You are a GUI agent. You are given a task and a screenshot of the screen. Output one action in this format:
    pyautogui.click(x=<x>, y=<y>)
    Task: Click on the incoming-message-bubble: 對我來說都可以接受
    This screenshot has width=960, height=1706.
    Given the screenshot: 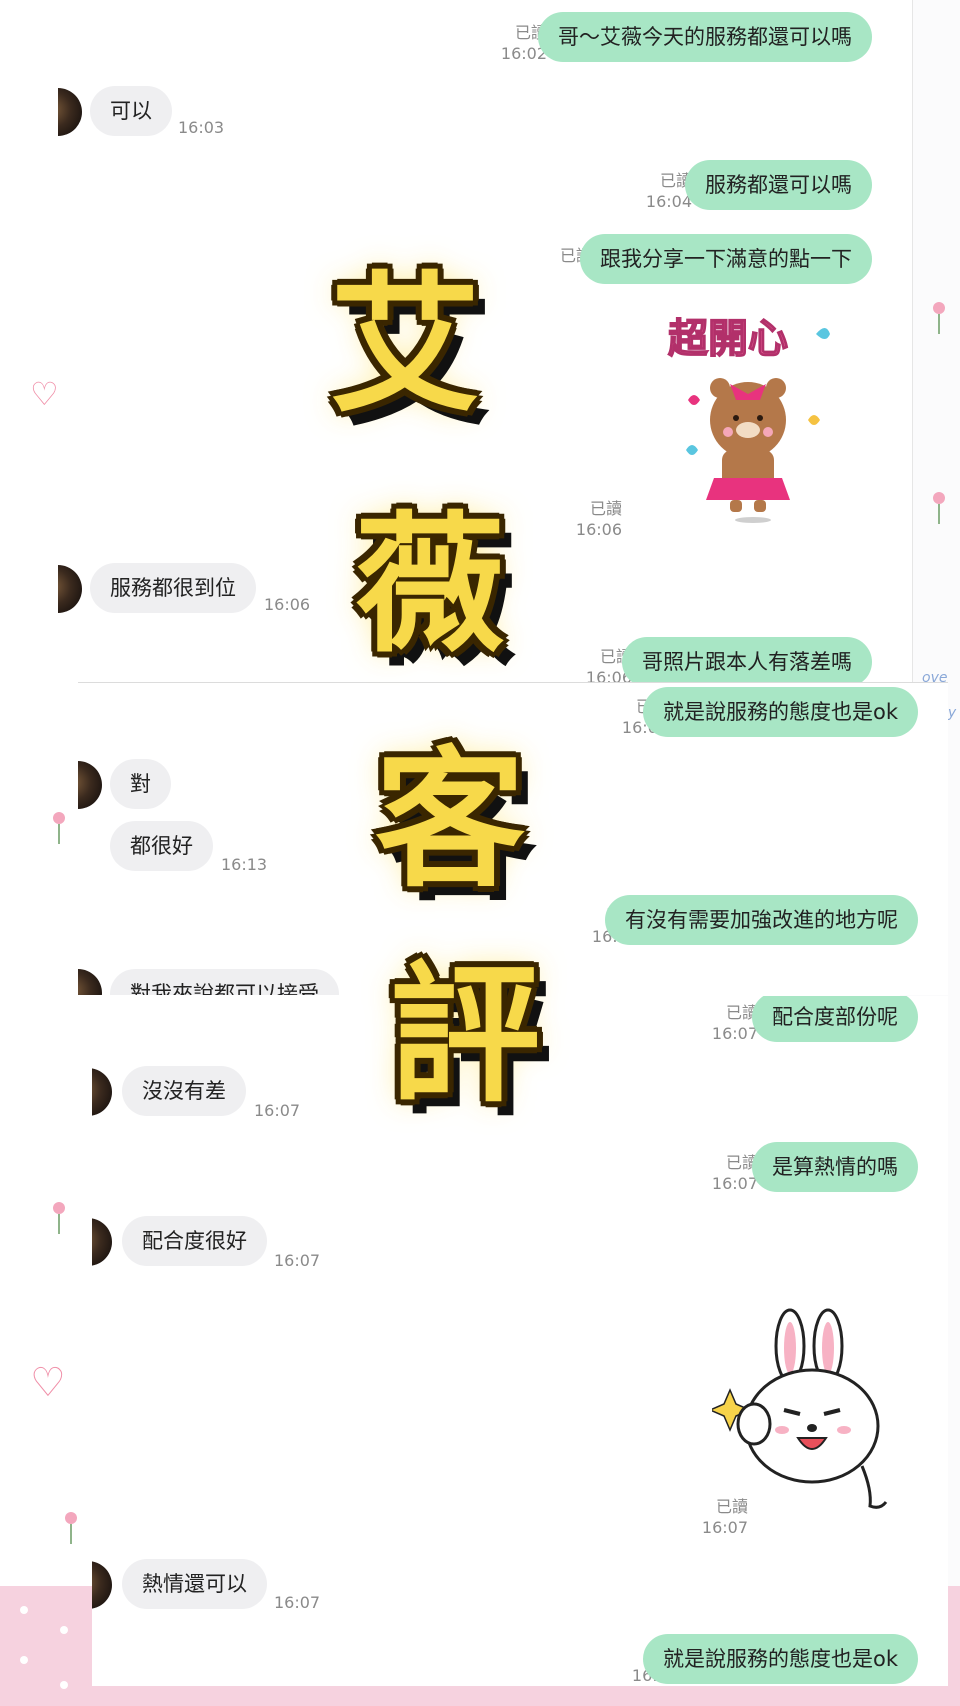 What is the action you would take?
    pyautogui.click(x=224, y=982)
    